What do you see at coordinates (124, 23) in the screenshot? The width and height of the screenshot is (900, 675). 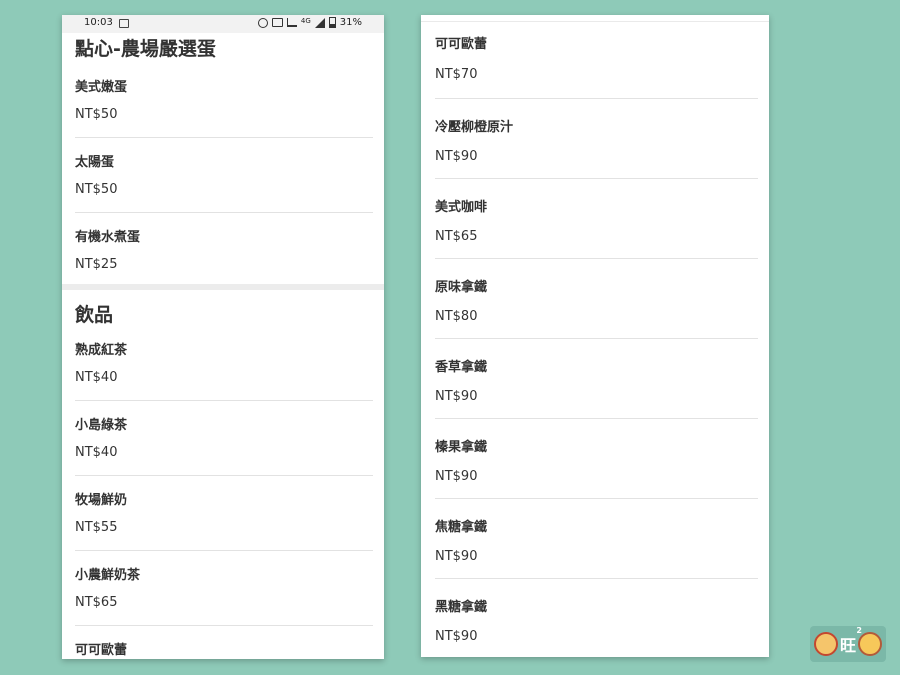 I see `image-icon` at bounding box center [124, 23].